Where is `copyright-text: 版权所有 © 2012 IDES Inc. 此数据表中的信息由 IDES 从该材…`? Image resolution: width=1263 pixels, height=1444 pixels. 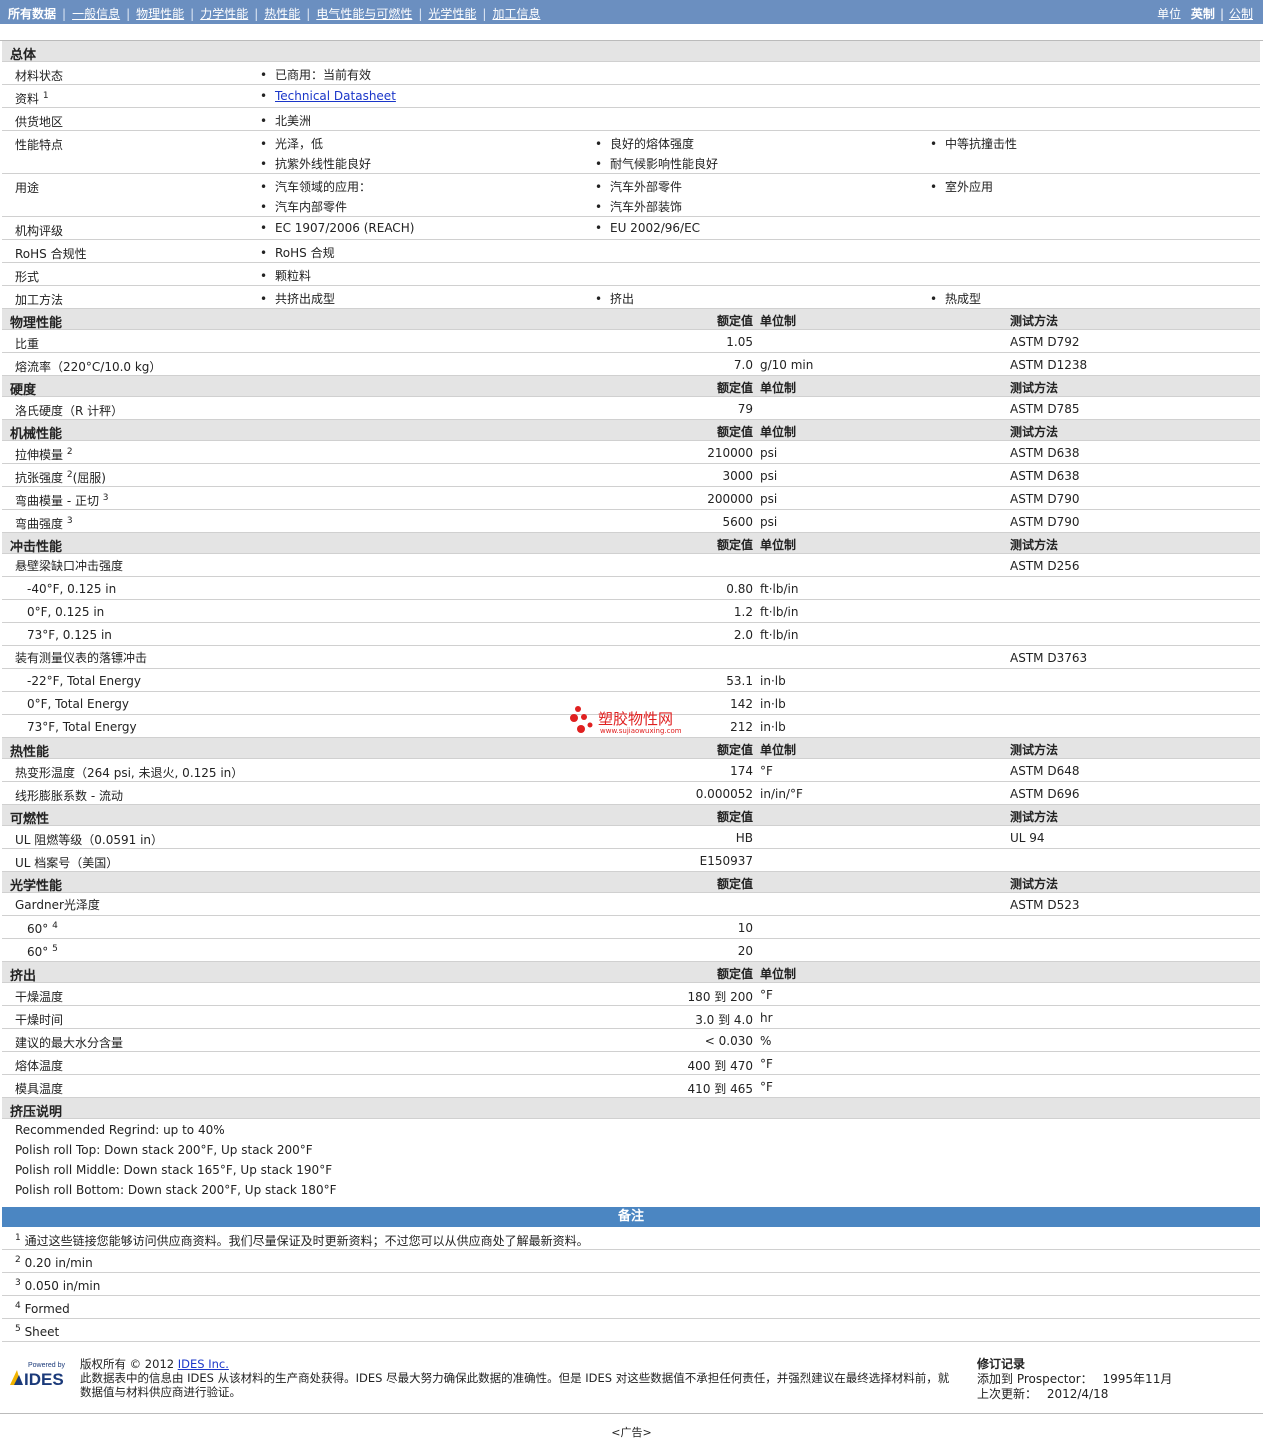 copyright-text: 版权所有 © 2012 IDES Inc. 此数据表中的信息由 IDES 从该材… is located at coordinates (515, 1378).